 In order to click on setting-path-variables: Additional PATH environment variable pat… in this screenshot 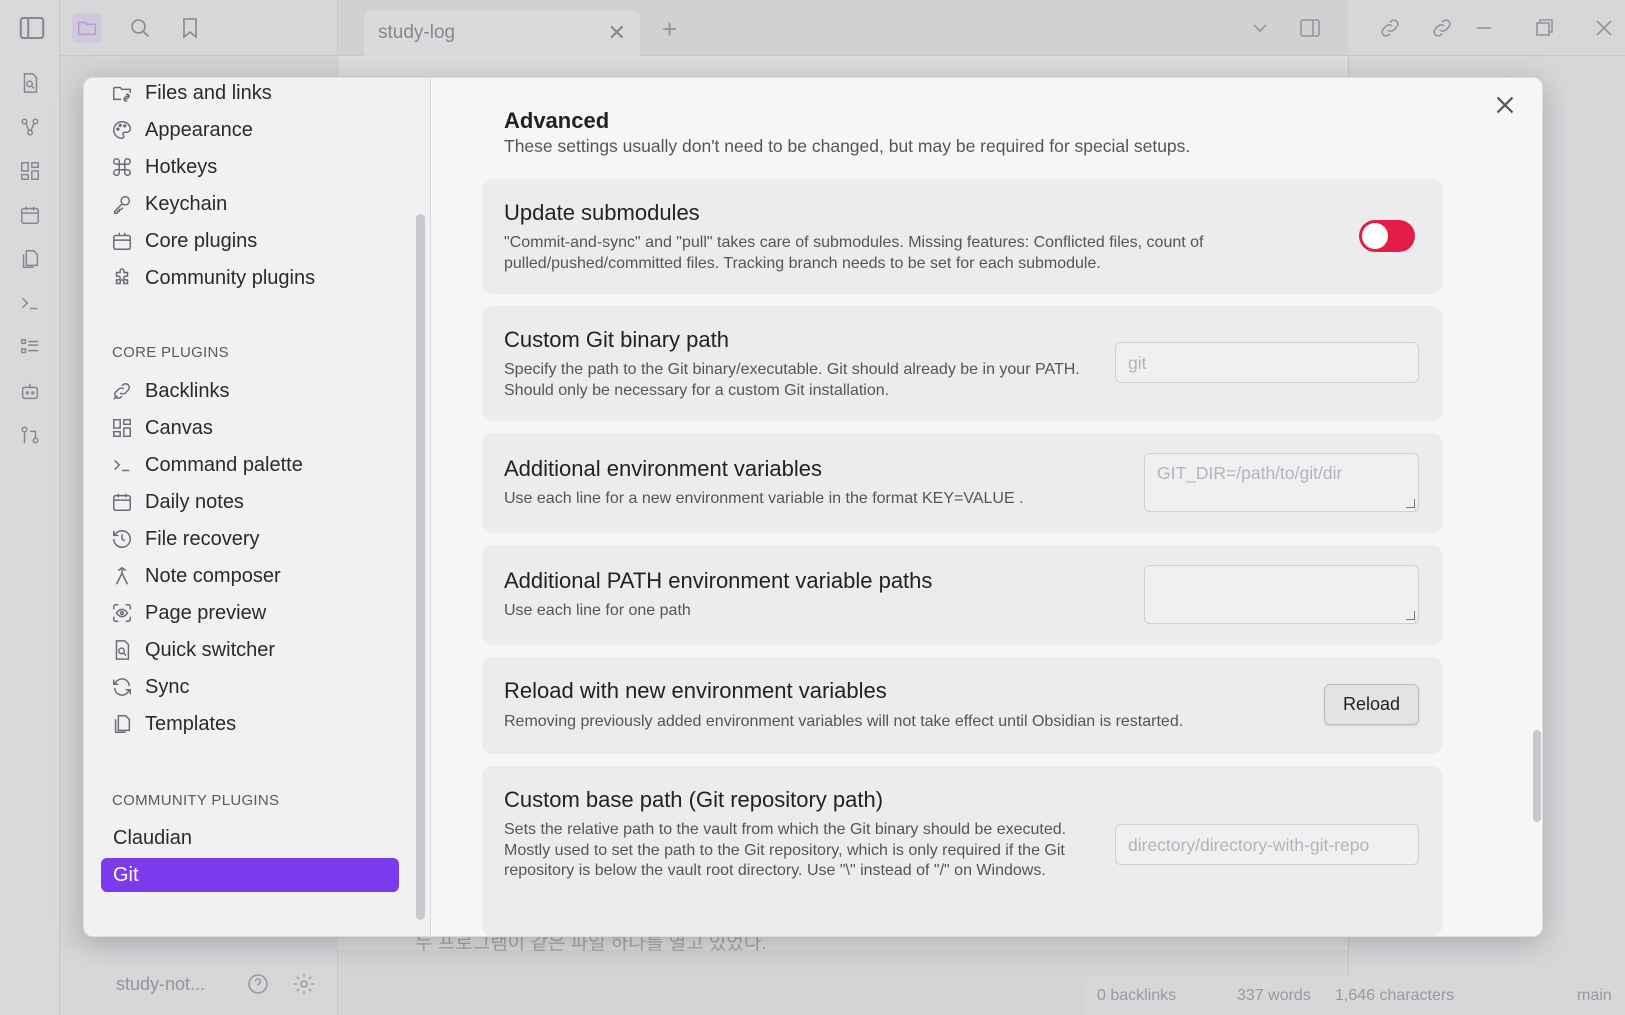, I will do `click(962, 595)`.